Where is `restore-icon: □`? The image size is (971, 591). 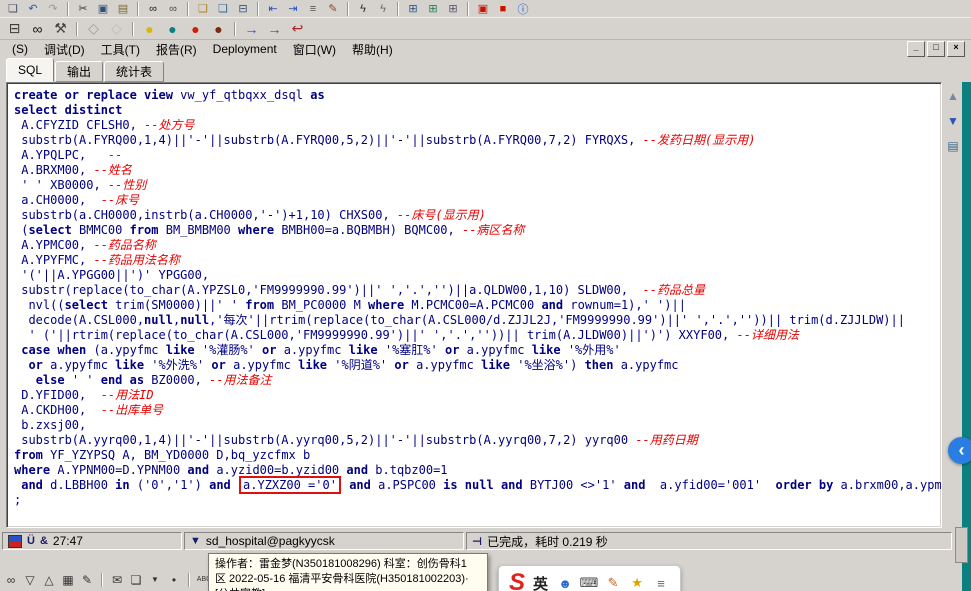 restore-icon: □ is located at coordinates (936, 49).